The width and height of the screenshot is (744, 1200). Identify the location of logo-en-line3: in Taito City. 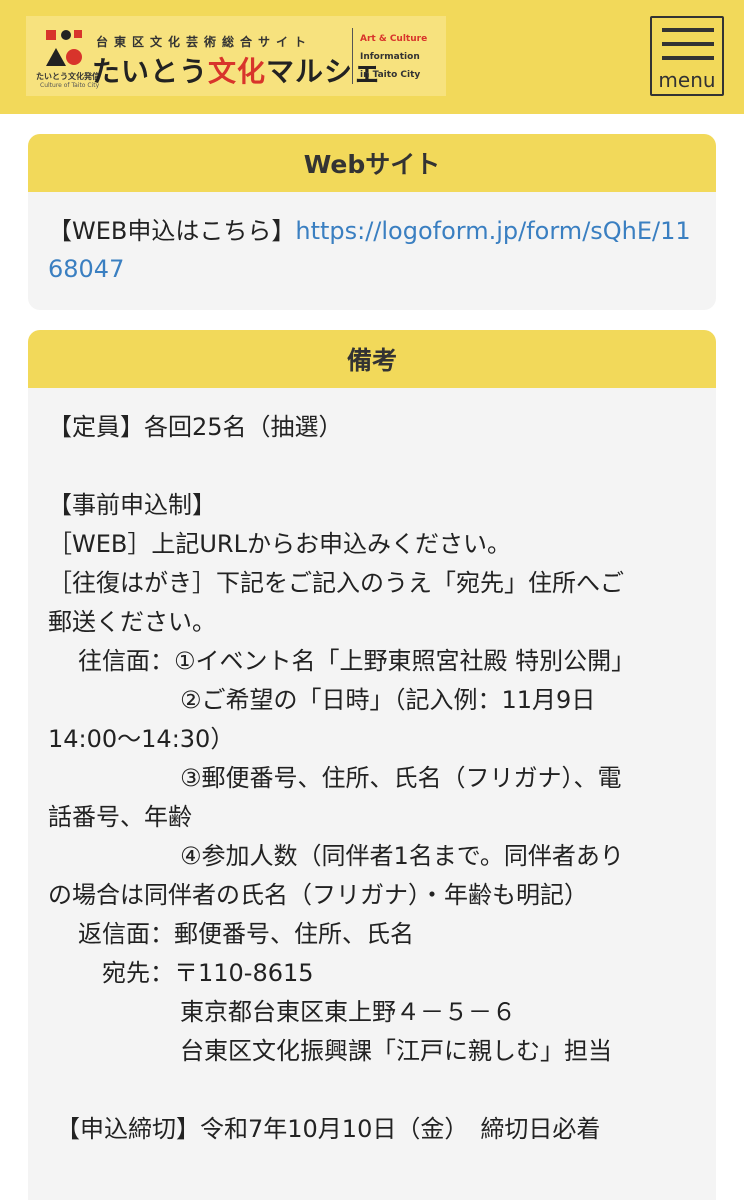
(390, 75).